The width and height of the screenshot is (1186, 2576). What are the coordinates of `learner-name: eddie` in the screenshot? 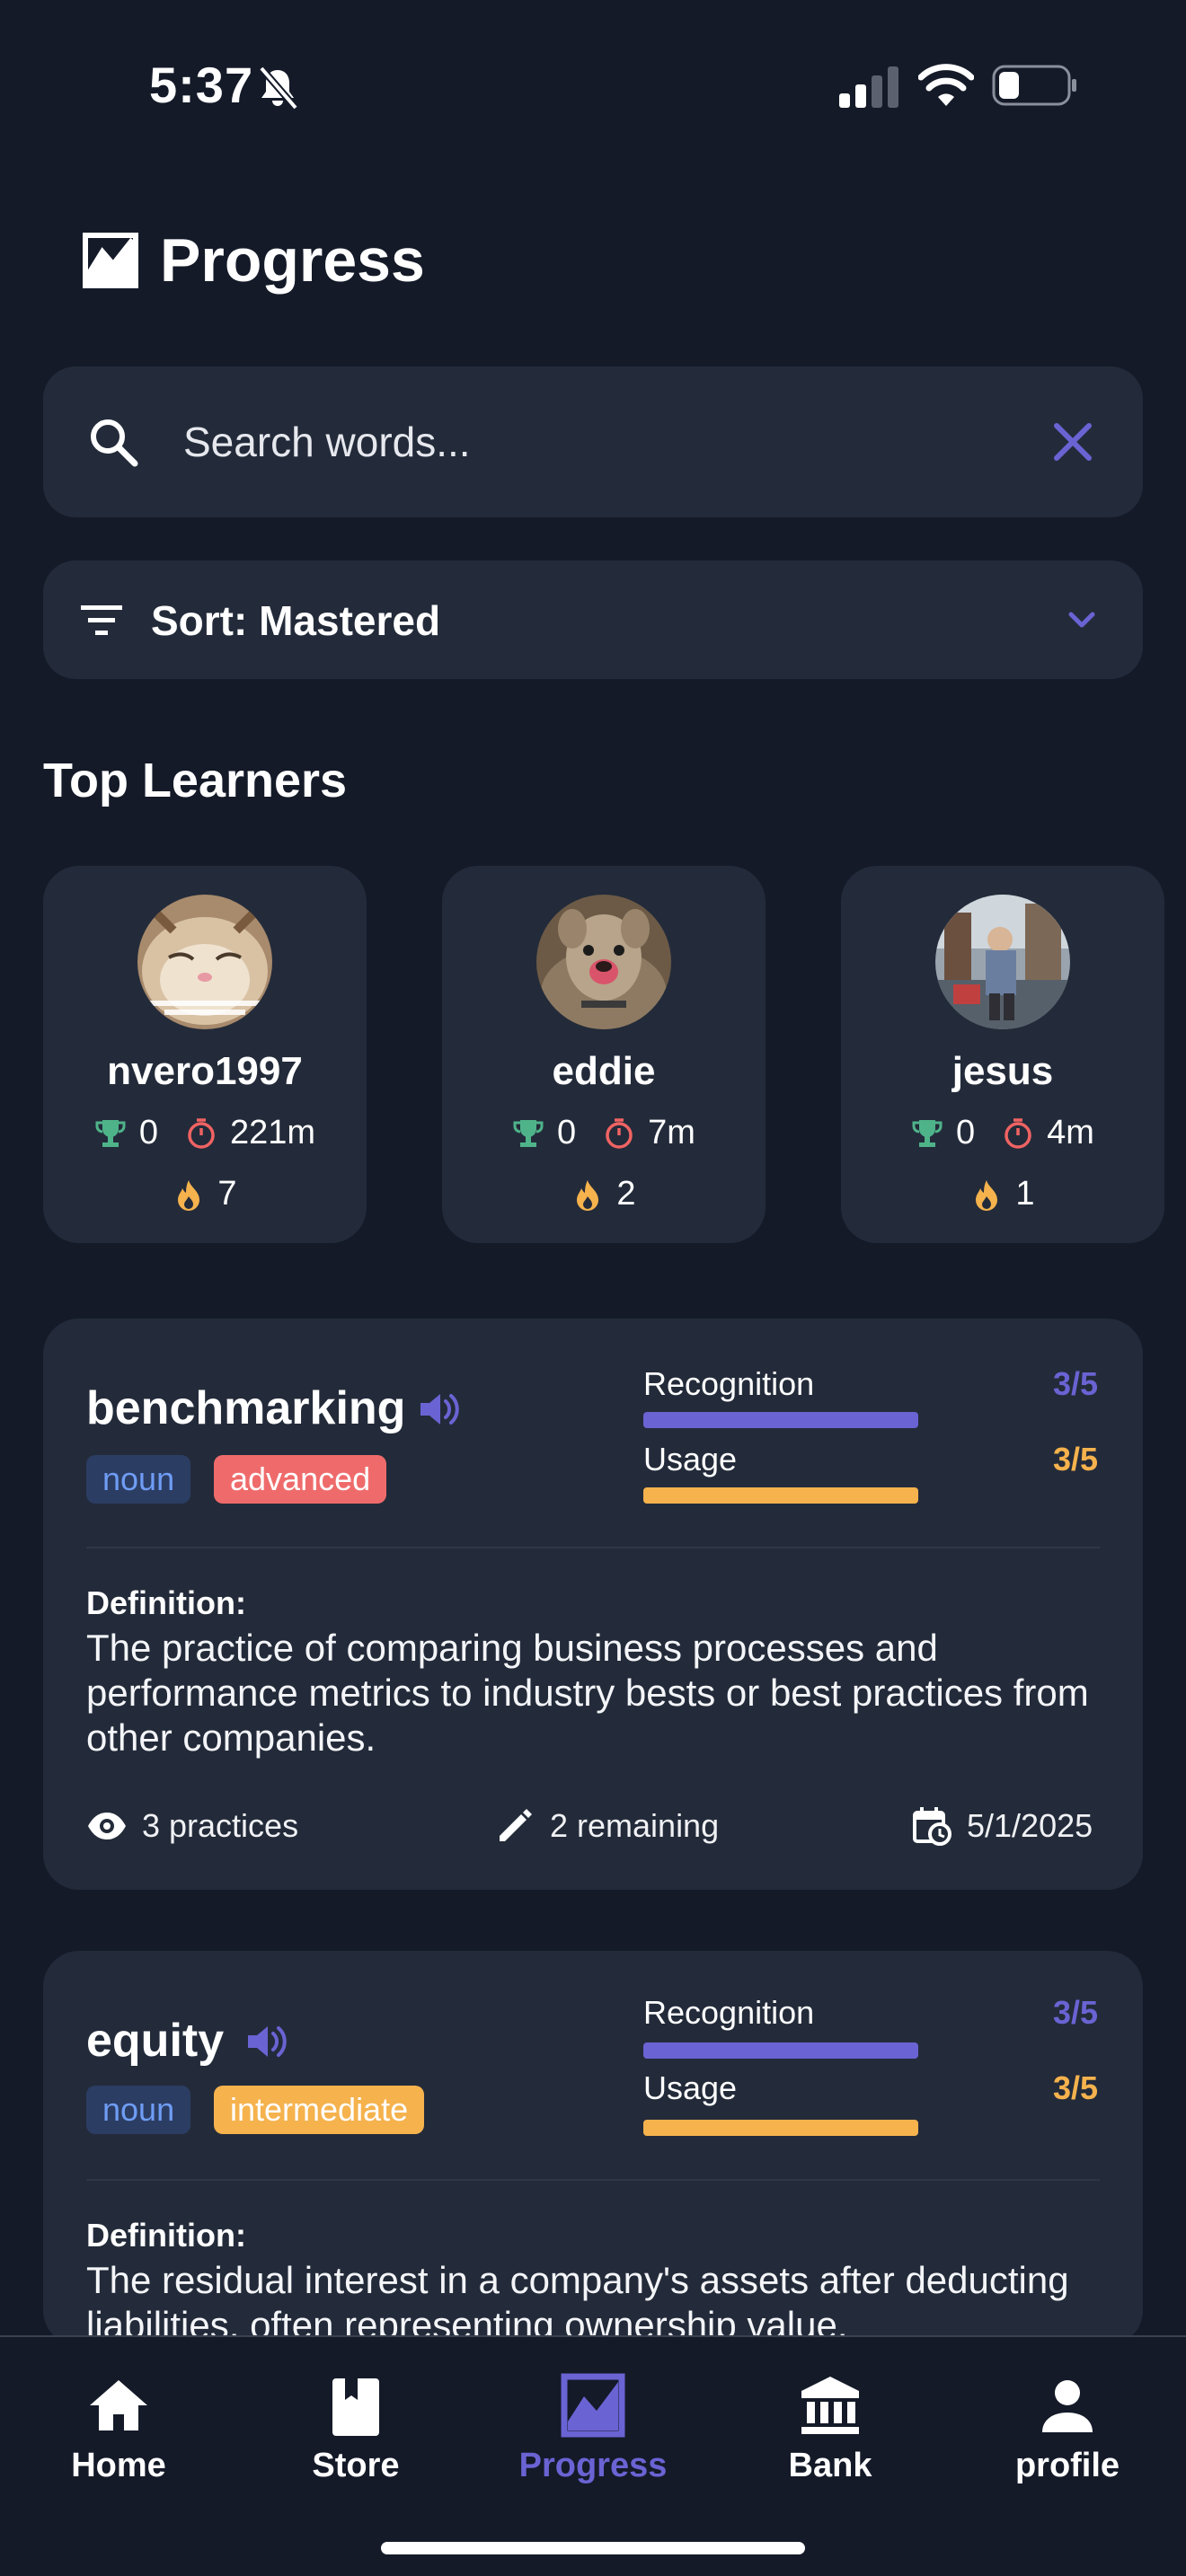 It's located at (604, 1071).